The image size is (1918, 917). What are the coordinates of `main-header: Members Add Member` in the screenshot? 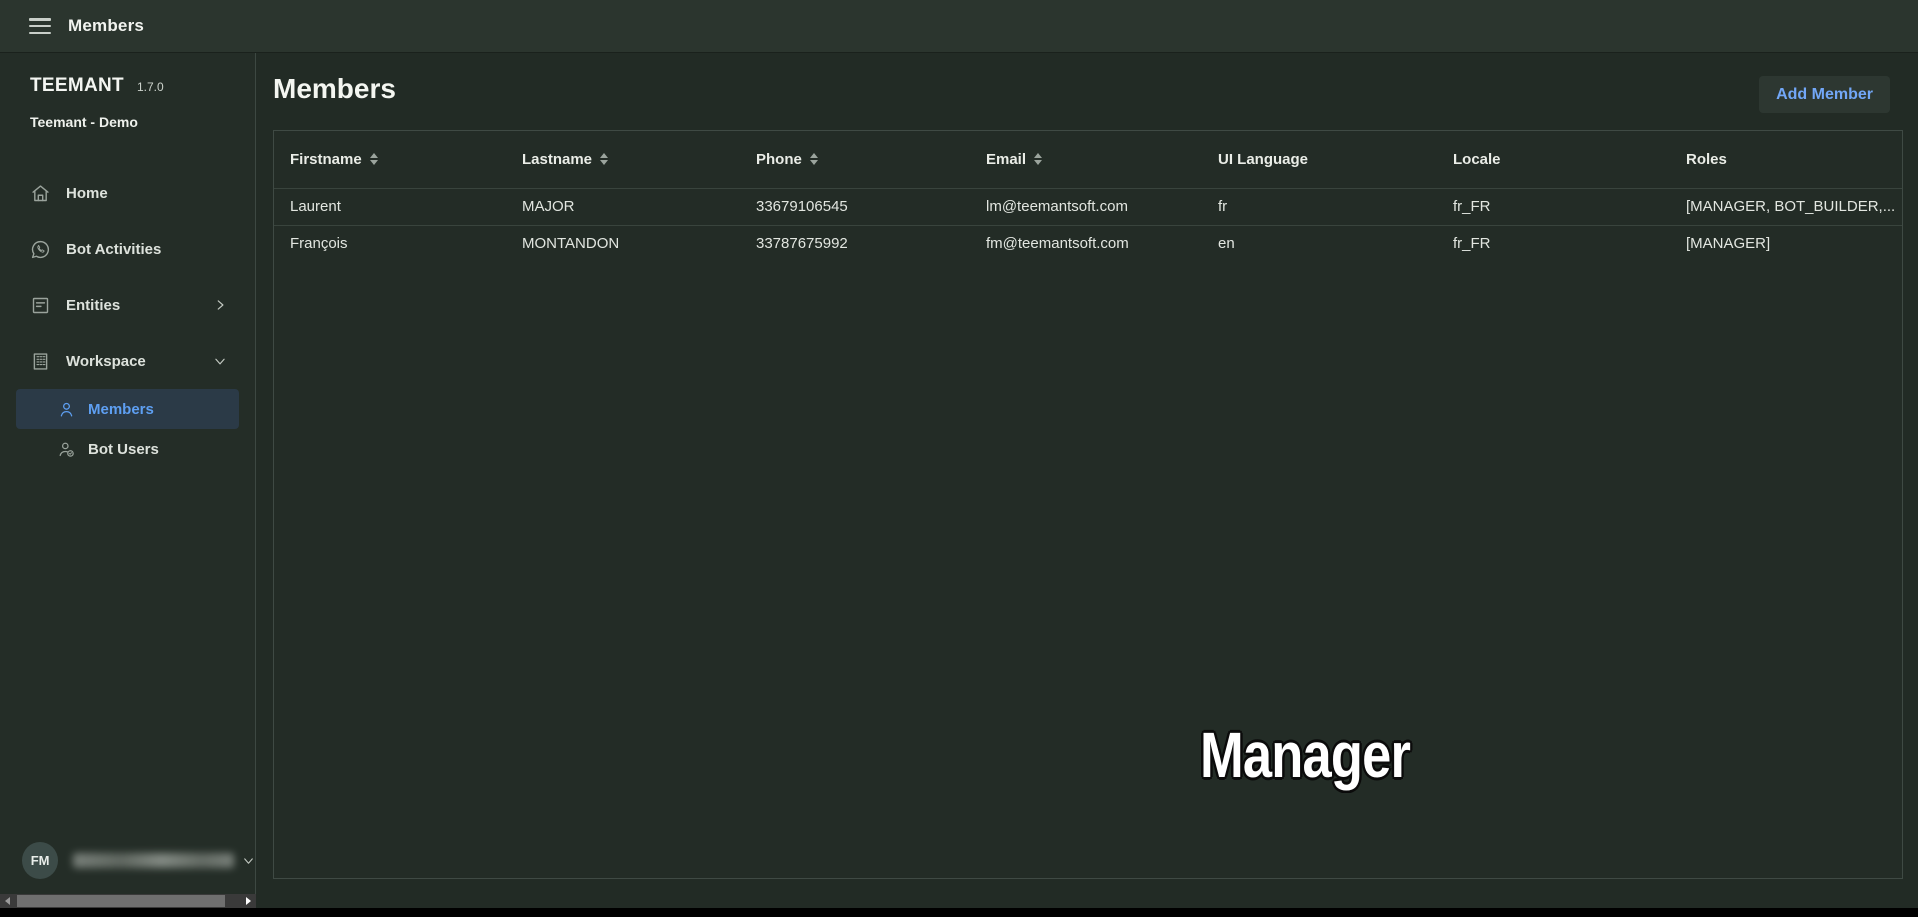 It's located at (1087, 91).